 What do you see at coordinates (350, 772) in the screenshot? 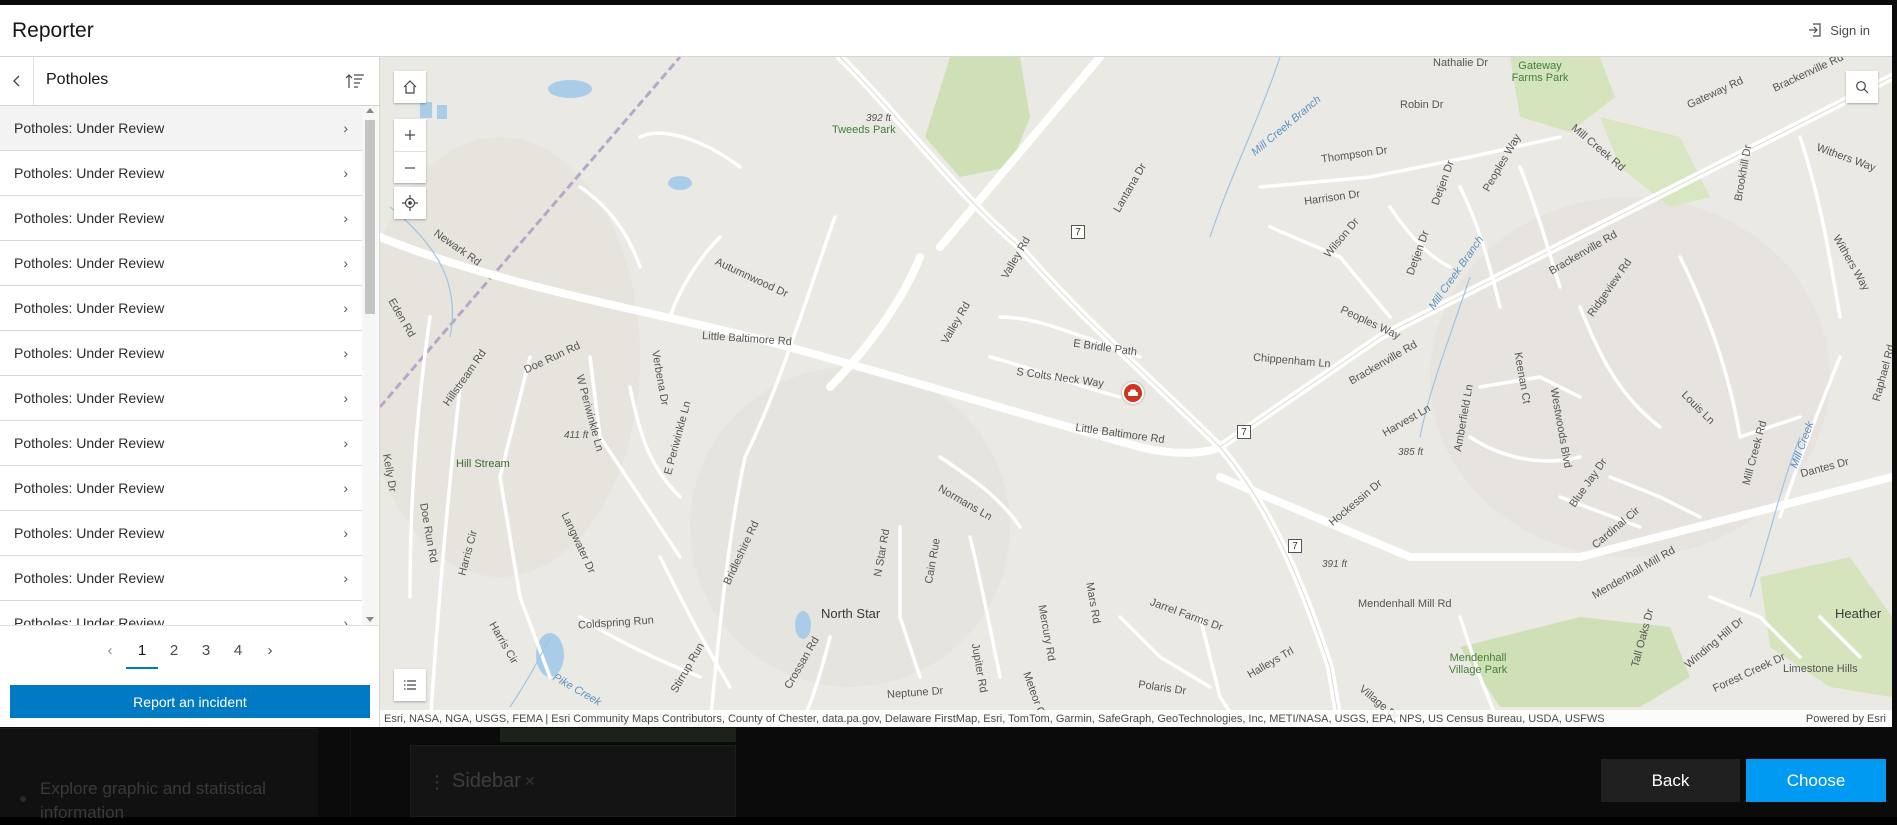
I see `background-divider` at bounding box center [350, 772].